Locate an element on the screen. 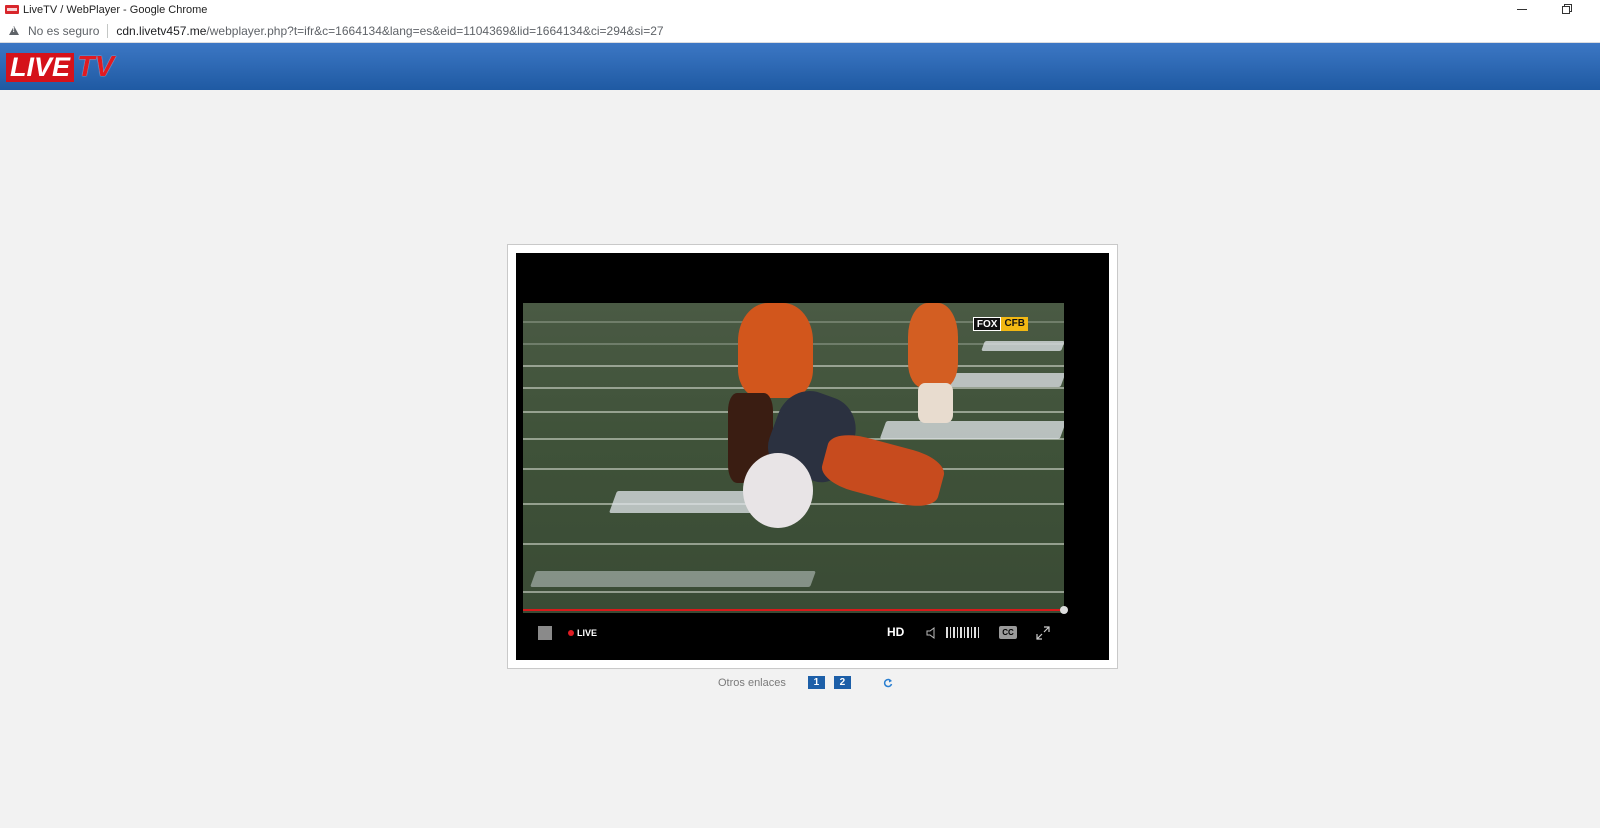 The image size is (1600, 828). logo-live-text: LIVE is located at coordinates (40, 67).